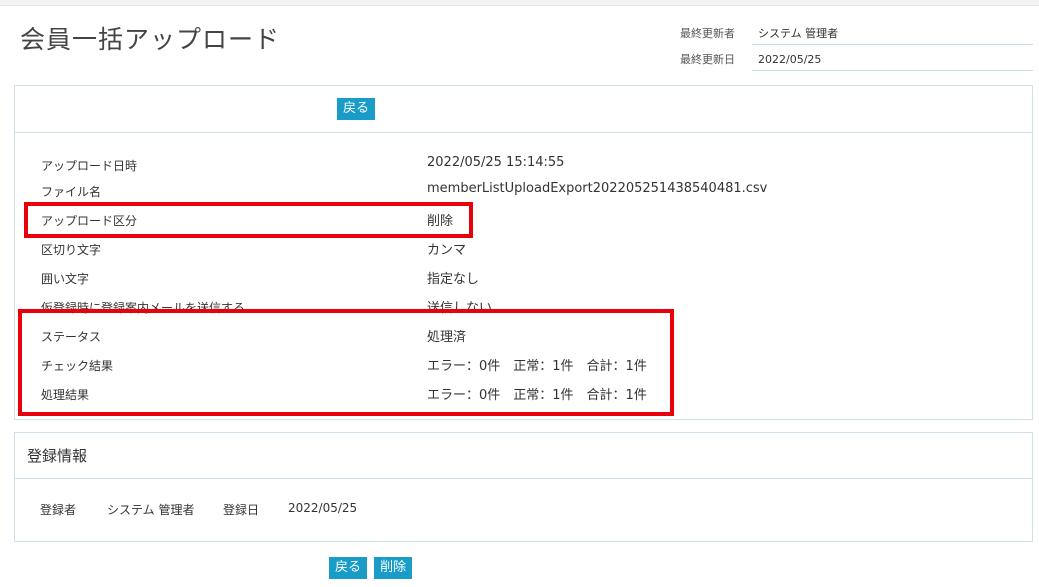 This screenshot has height=587, width=1039. I want to click on highlight-upload-type, so click(248, 220).